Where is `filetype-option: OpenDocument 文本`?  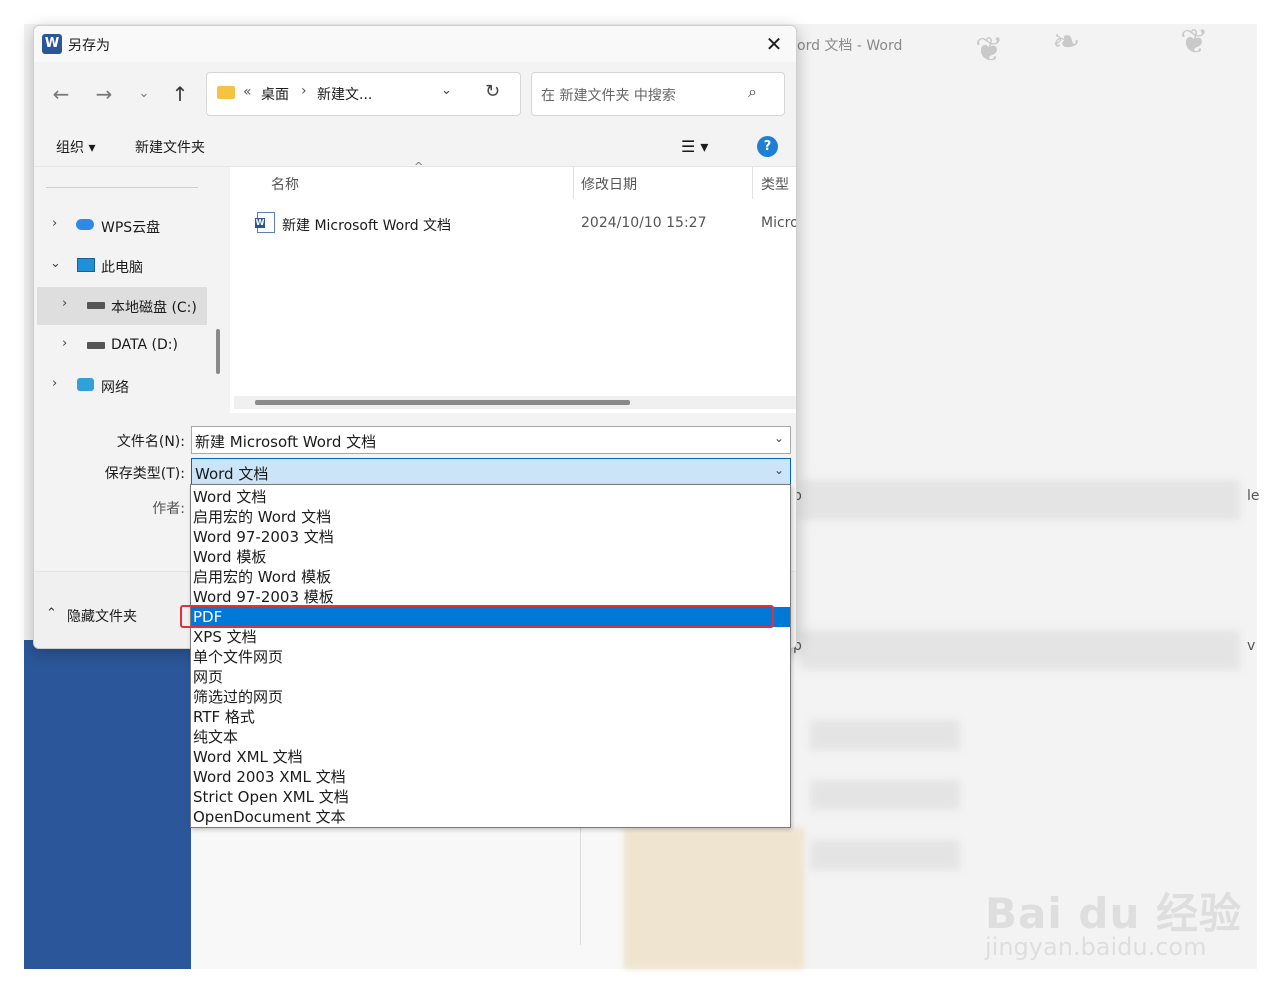 filetype-option: OpenDocument 文本 is located at coordinates (490, 817).